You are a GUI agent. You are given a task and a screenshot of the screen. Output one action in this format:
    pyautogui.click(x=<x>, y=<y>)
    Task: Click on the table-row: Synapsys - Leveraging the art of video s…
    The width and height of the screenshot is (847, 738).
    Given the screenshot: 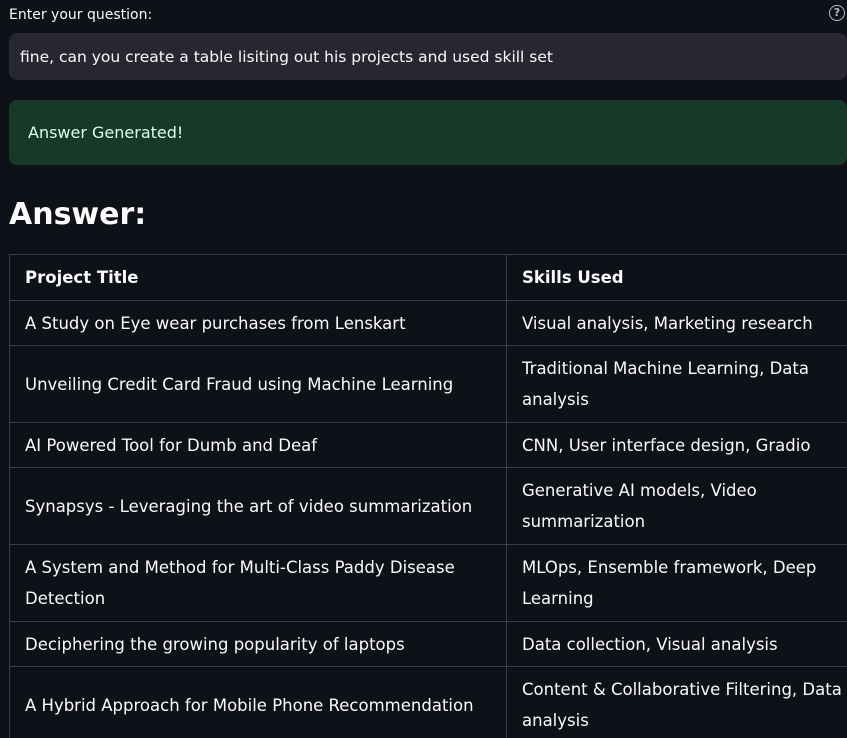 What is the action you would take?
    pyautogui.click(x=428, y=506)
    